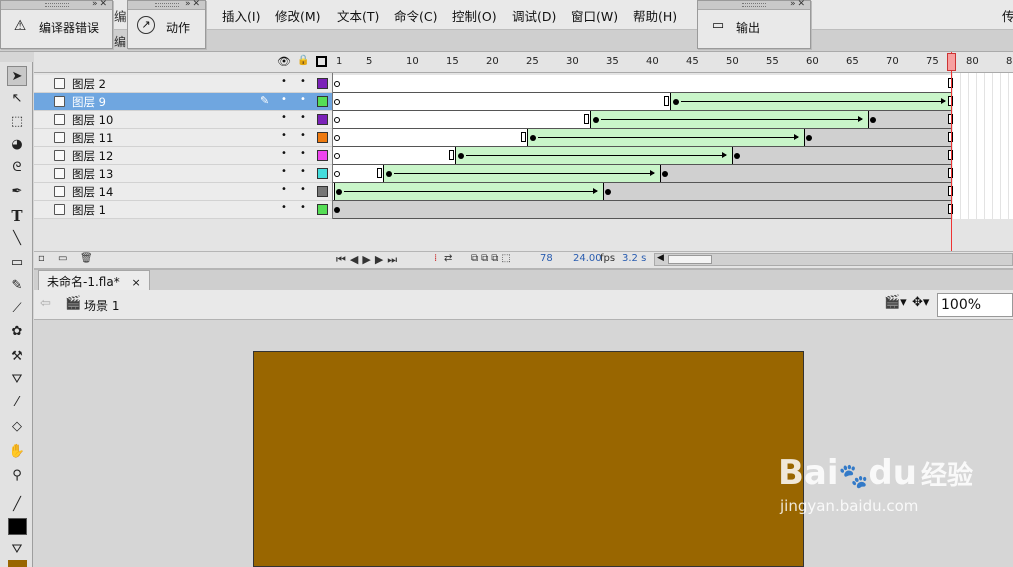 This screenshot has height=567, width=1013. What do you see at coordinates (474, 15) in the screenshot?
I see `menu-control: 控制(O)` at bounding box center [474, 15].